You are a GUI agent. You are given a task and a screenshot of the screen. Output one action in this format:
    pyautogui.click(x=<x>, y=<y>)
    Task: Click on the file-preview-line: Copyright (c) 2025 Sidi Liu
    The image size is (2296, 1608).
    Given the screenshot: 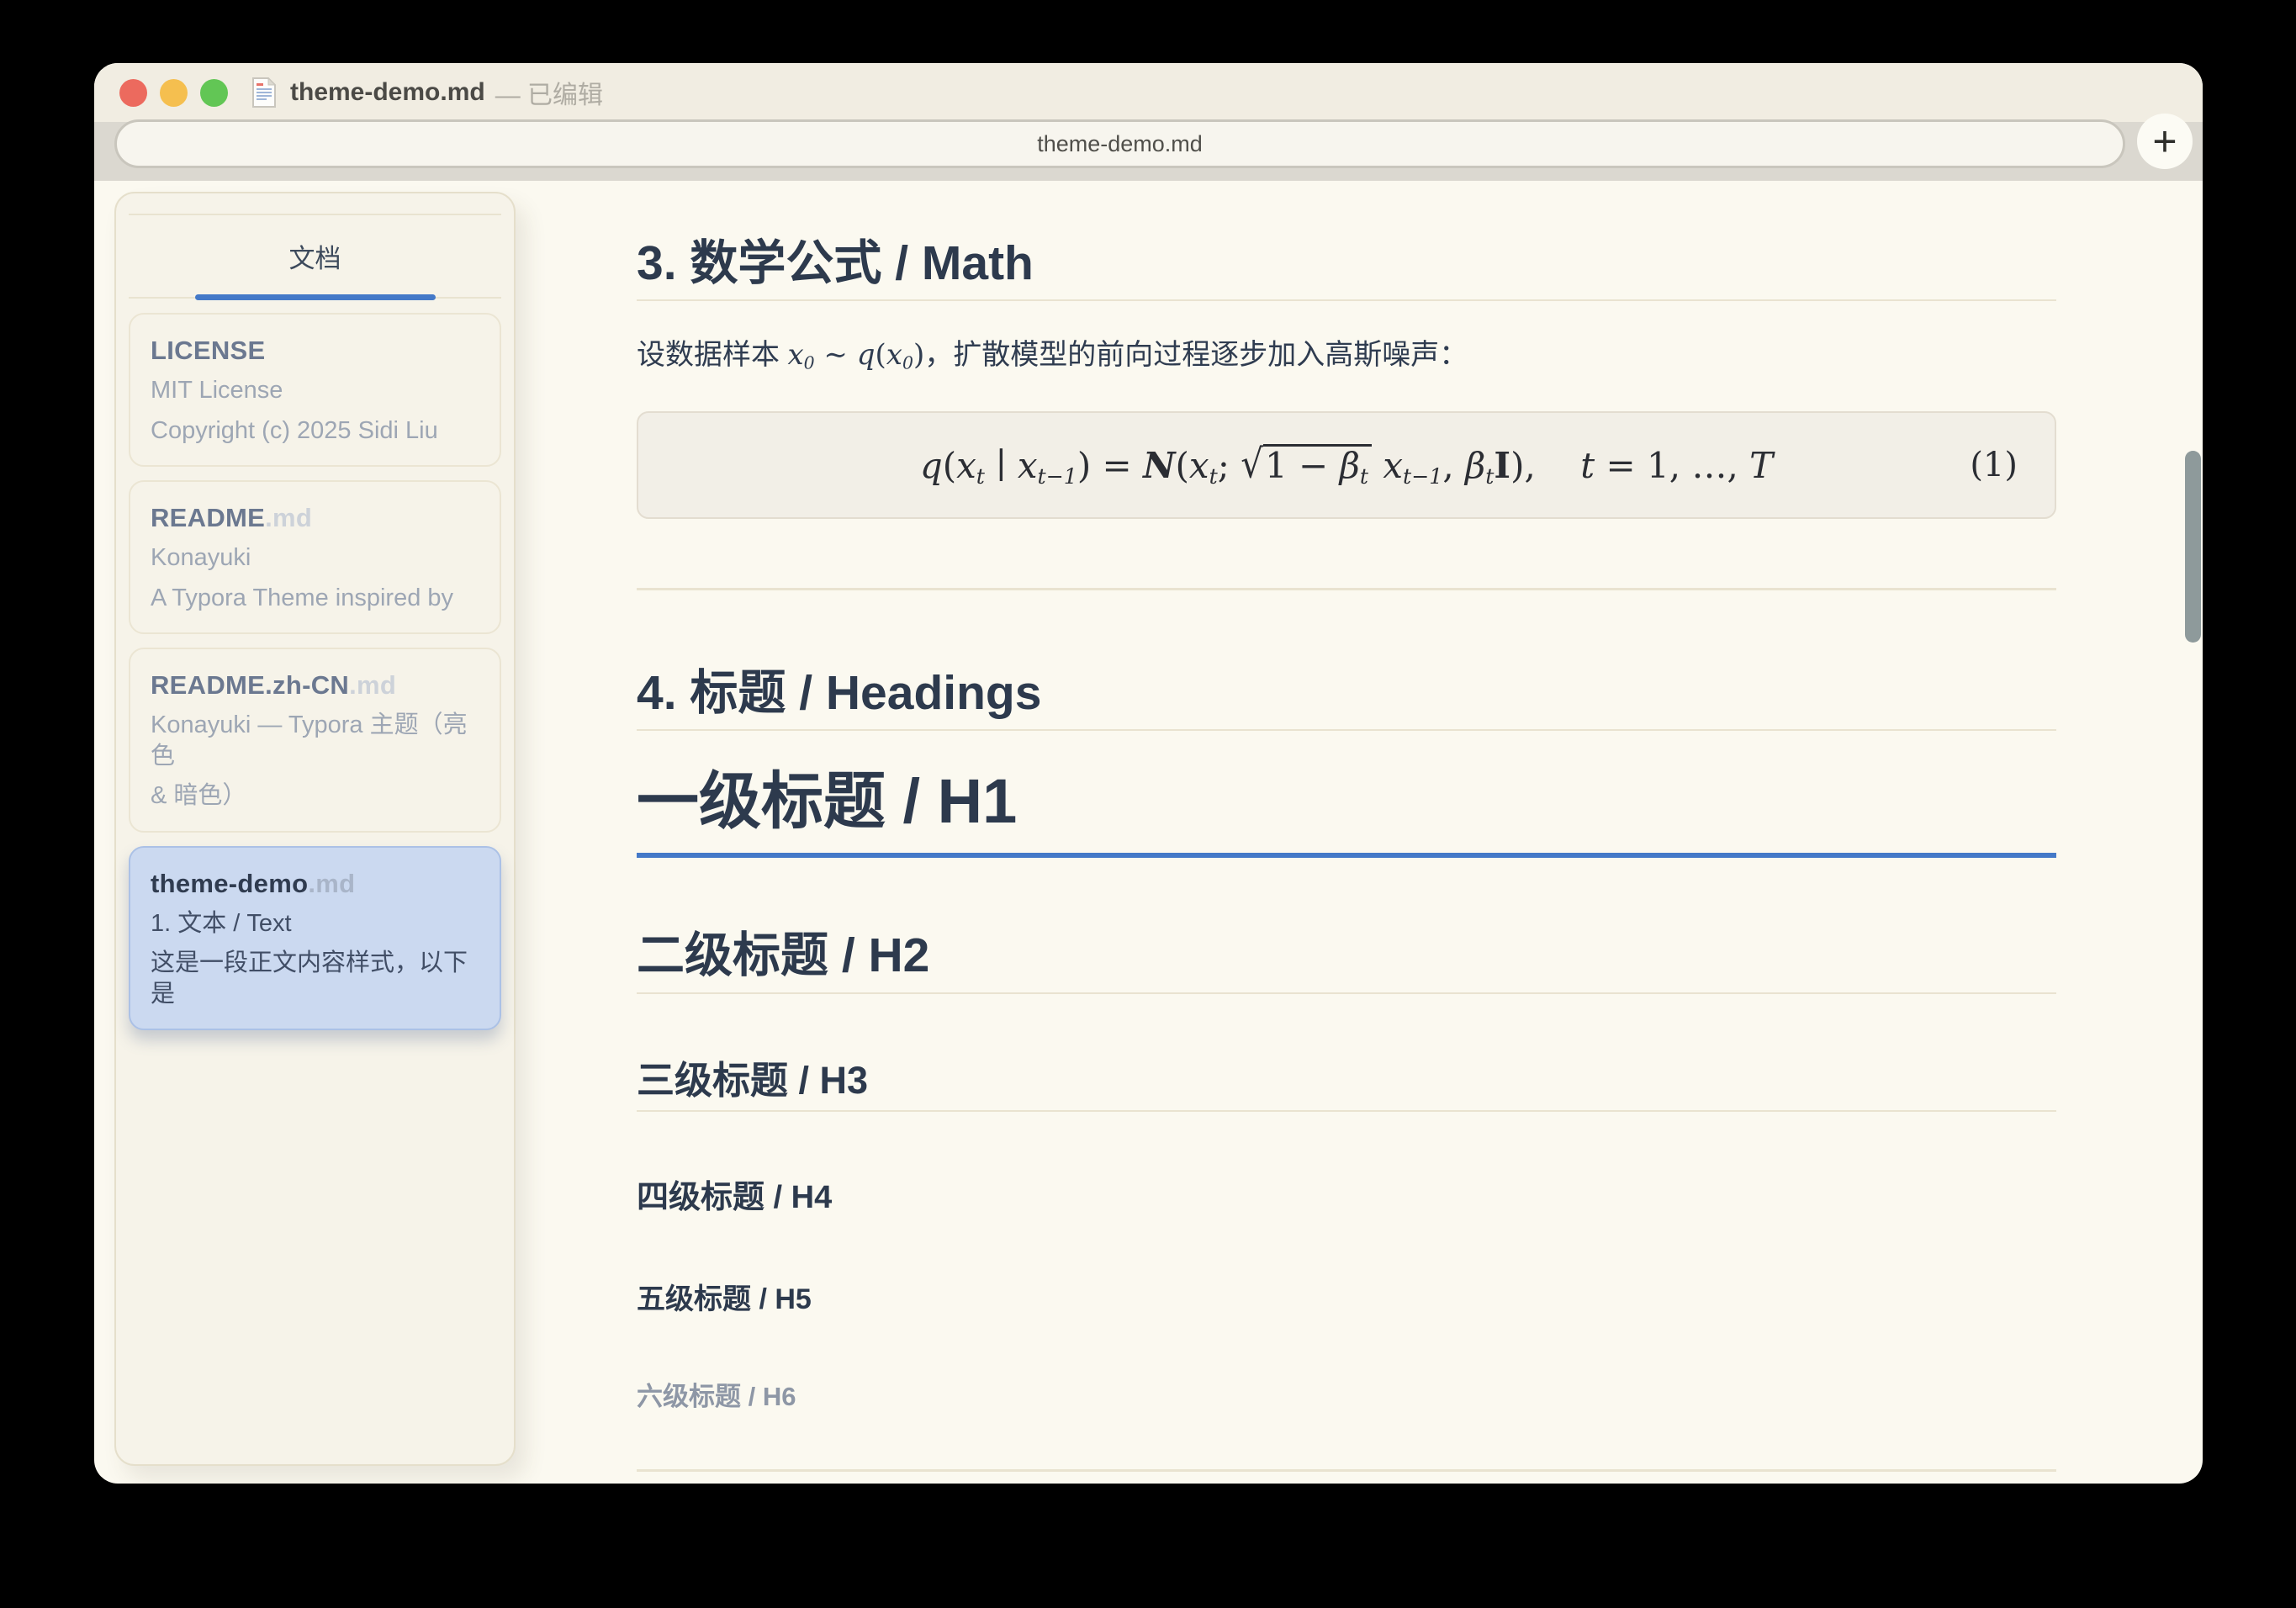 What is the action you would take?
    pyautogui.click(x=294, y=430)
    